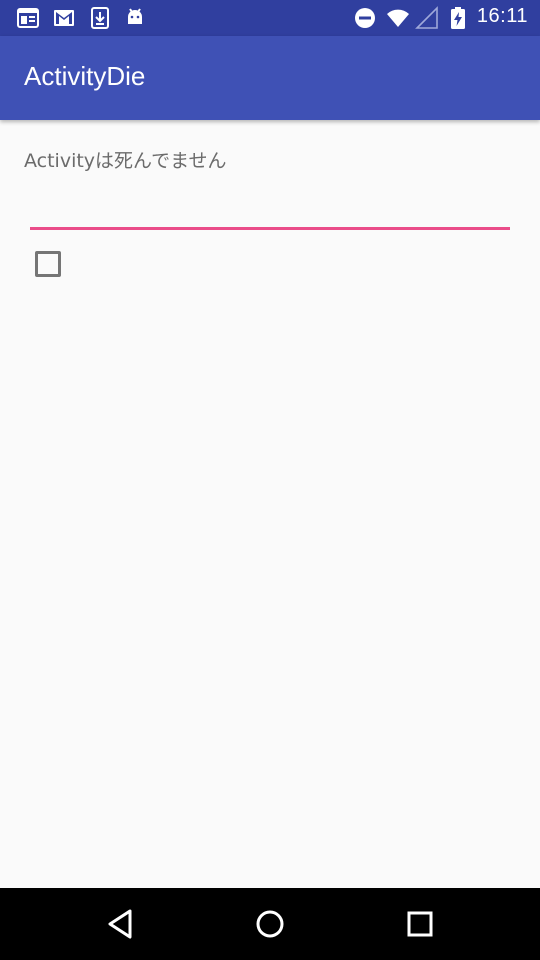 This screenshot has width=540, height=960. Describe the element at coordinates (420, 924) in the screenshot. I see `recents-icon` at that location.